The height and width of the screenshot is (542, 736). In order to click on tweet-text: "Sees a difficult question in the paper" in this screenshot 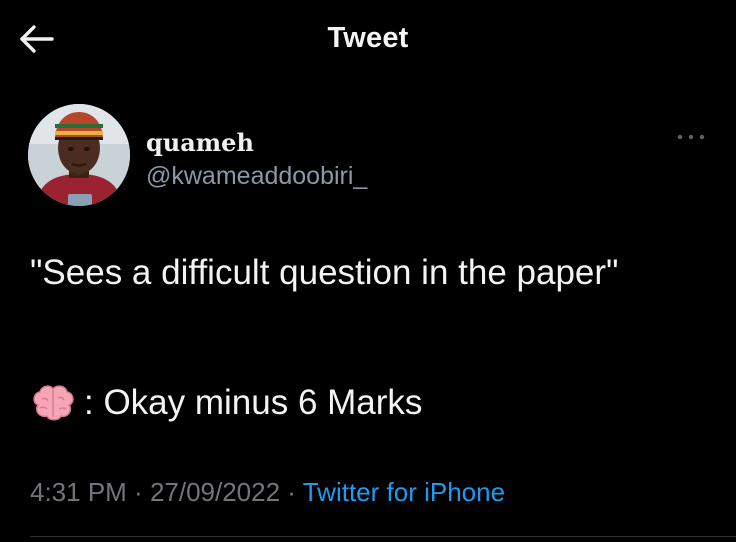, I will do `click(324, 272)`.